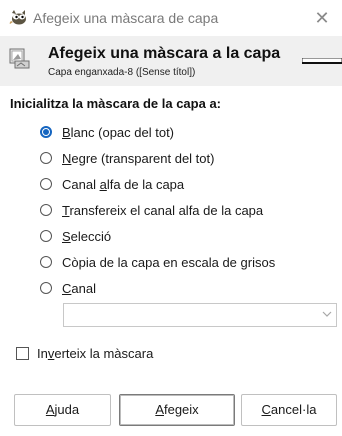 This screenshot has width=342, height=436. What do you see at coordinates (122, 72) in the screenshot?
I see `layer-name: Capa enganxada-8 ([Sense títol])` at bounding box center [122, 72].